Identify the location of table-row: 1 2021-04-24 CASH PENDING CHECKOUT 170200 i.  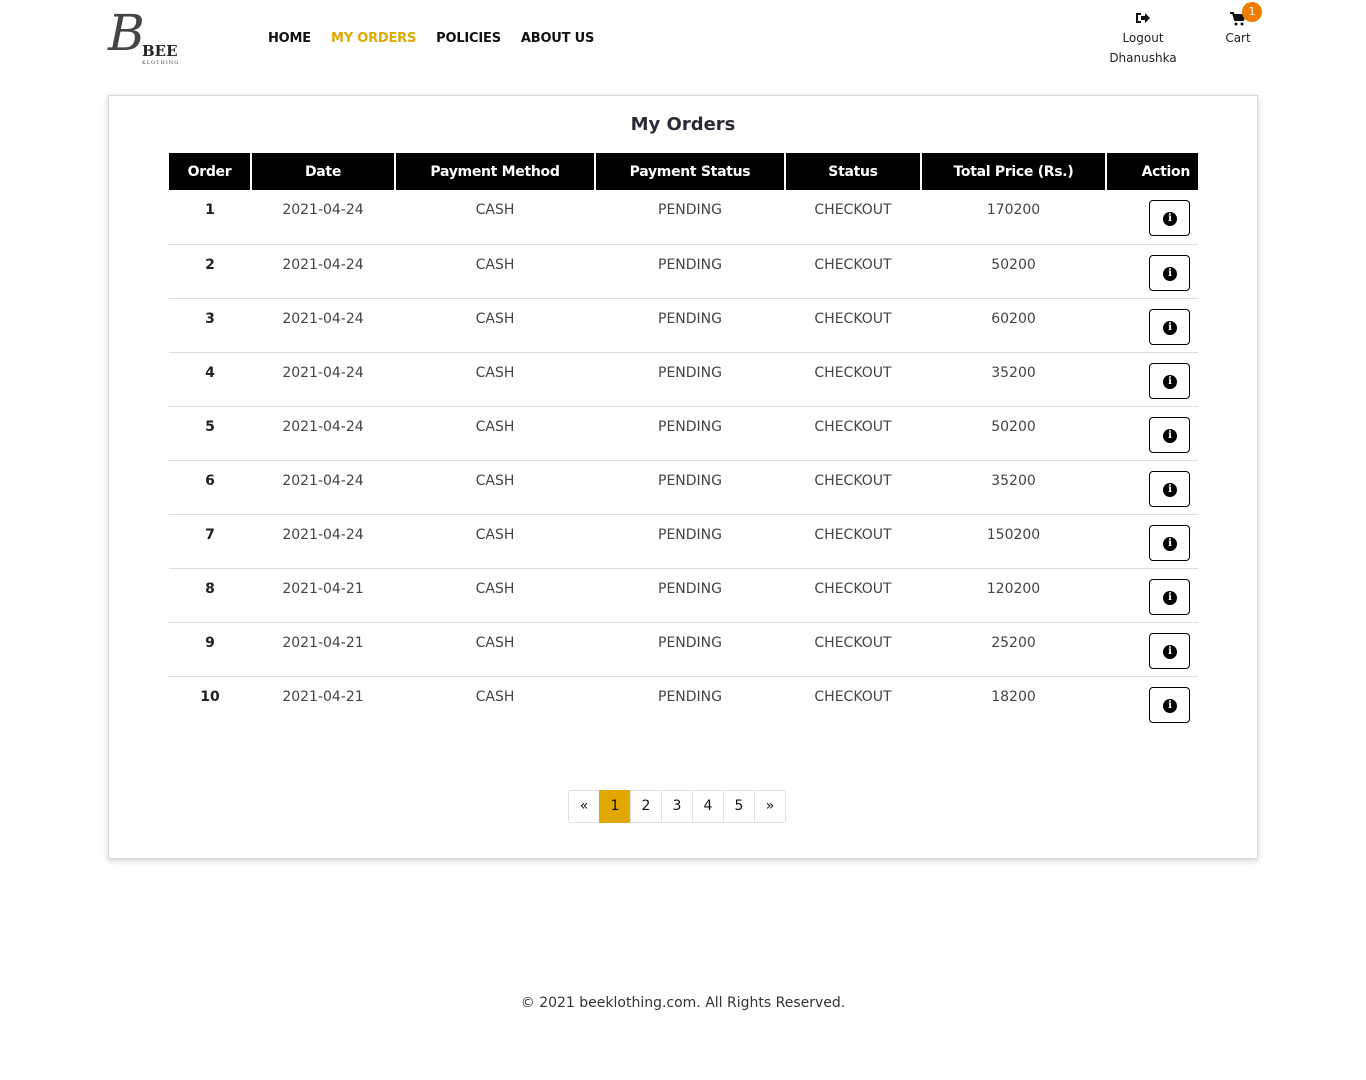
(683, 217).